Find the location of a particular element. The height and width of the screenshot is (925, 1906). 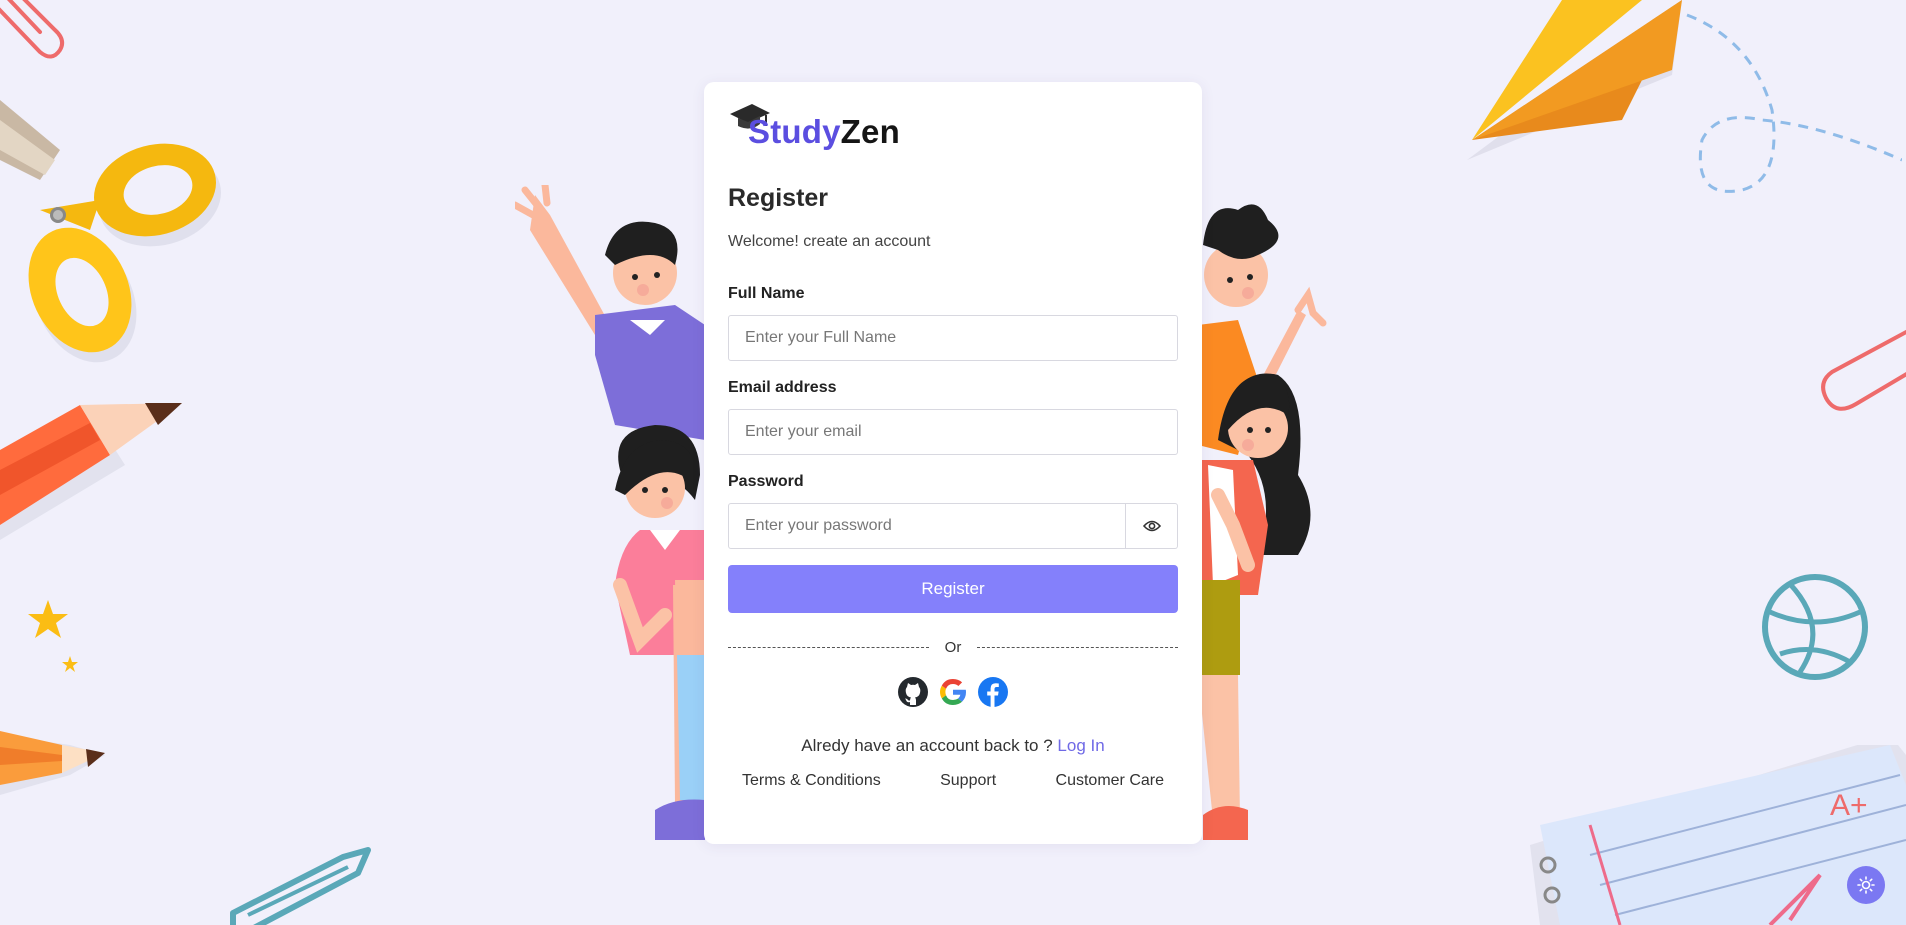

eye-icon is located at coordinates (1151, 526).